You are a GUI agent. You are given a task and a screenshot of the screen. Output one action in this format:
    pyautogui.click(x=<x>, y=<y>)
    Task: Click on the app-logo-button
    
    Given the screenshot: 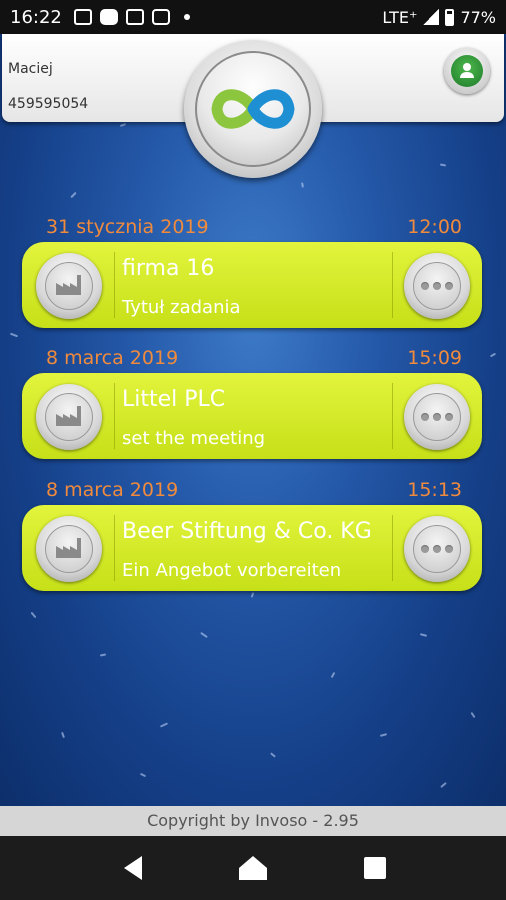 What is the action you would take?
    pyautogui.click(x=253, y=109)
    